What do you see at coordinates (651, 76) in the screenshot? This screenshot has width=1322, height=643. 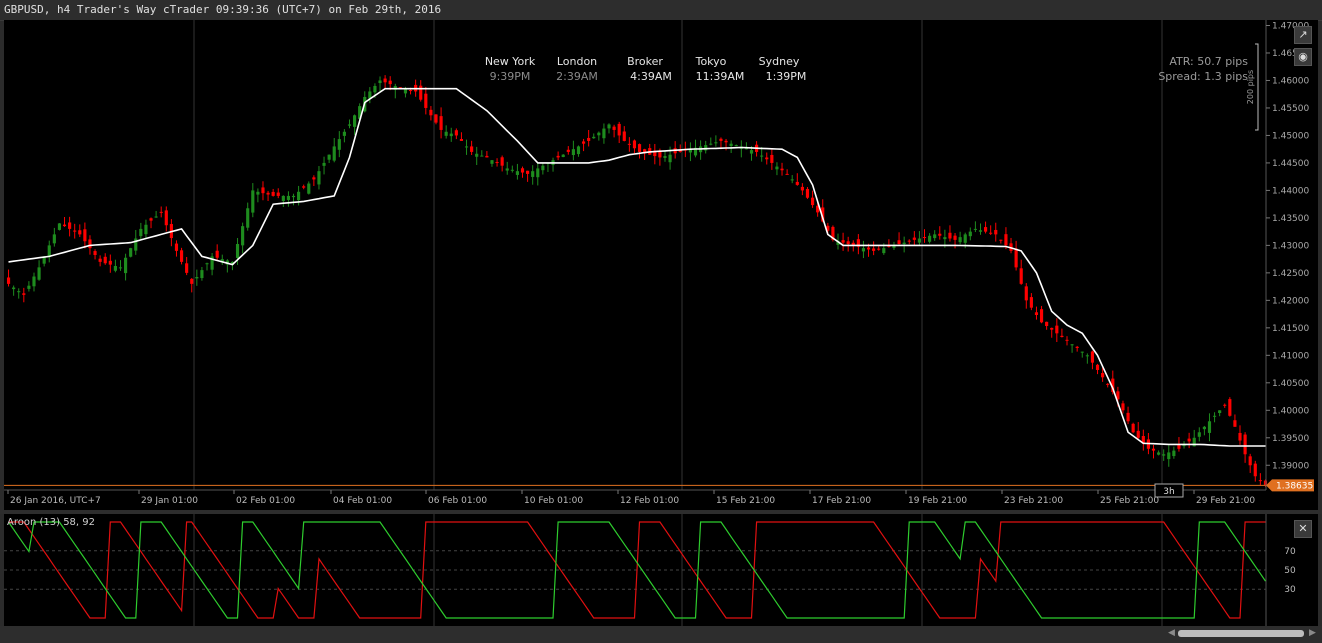 I see `session-time: 4:39AM` at bounding box center [651, 76].